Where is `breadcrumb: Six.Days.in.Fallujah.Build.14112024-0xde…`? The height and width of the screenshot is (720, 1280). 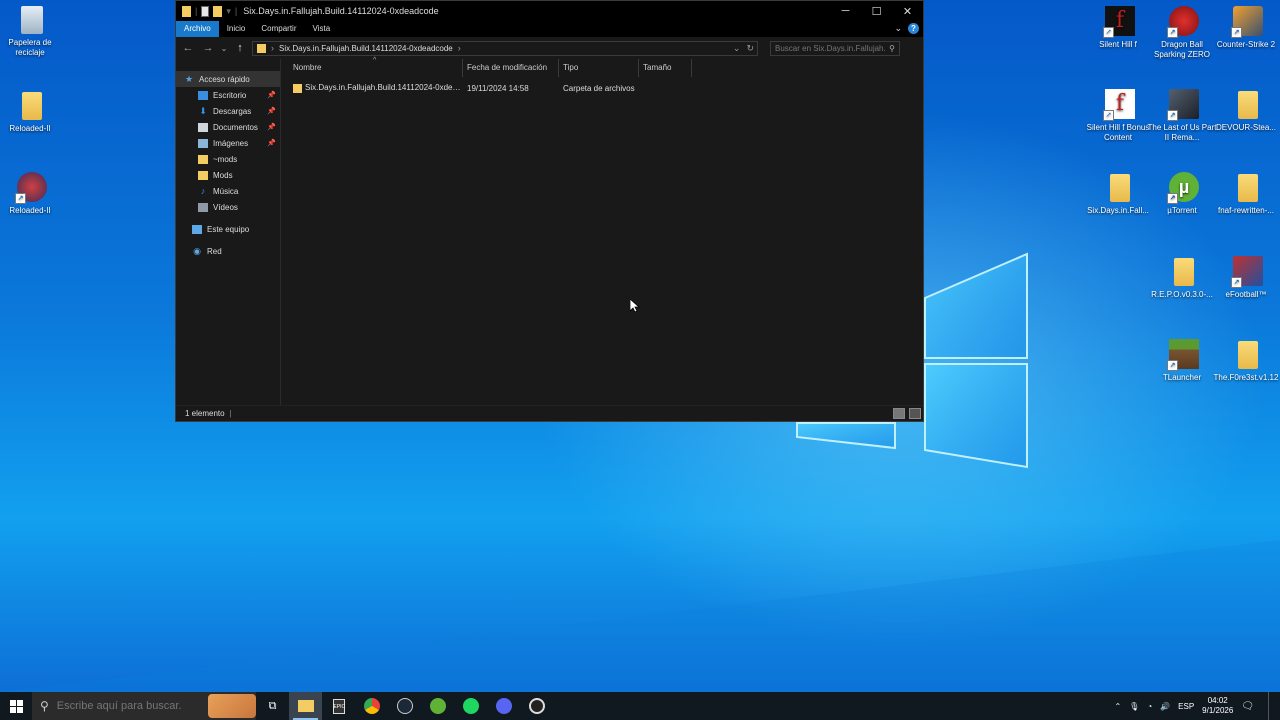 breadcrumb: Six.Days.in.Fallujah.Build.14112024-0xde… is located at coordinates (366, 48).